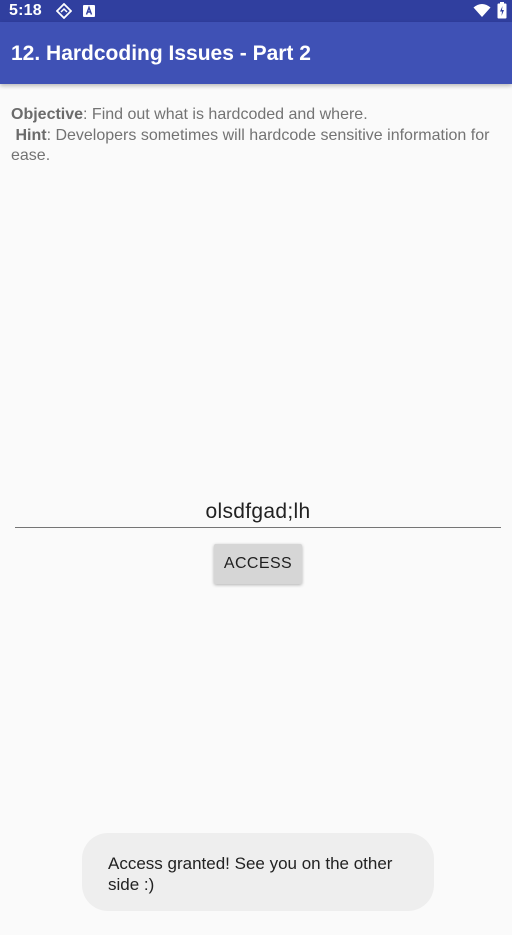 The width and height of the screenshot is (512, 935). Describe the element at coordinates (502, 13) in the screenshot. I see `battery-icon` at that location.